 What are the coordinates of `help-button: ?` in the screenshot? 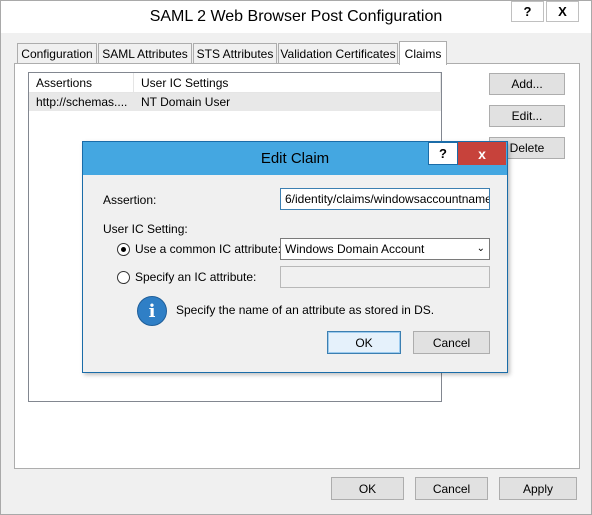 It's located at (527, 11).